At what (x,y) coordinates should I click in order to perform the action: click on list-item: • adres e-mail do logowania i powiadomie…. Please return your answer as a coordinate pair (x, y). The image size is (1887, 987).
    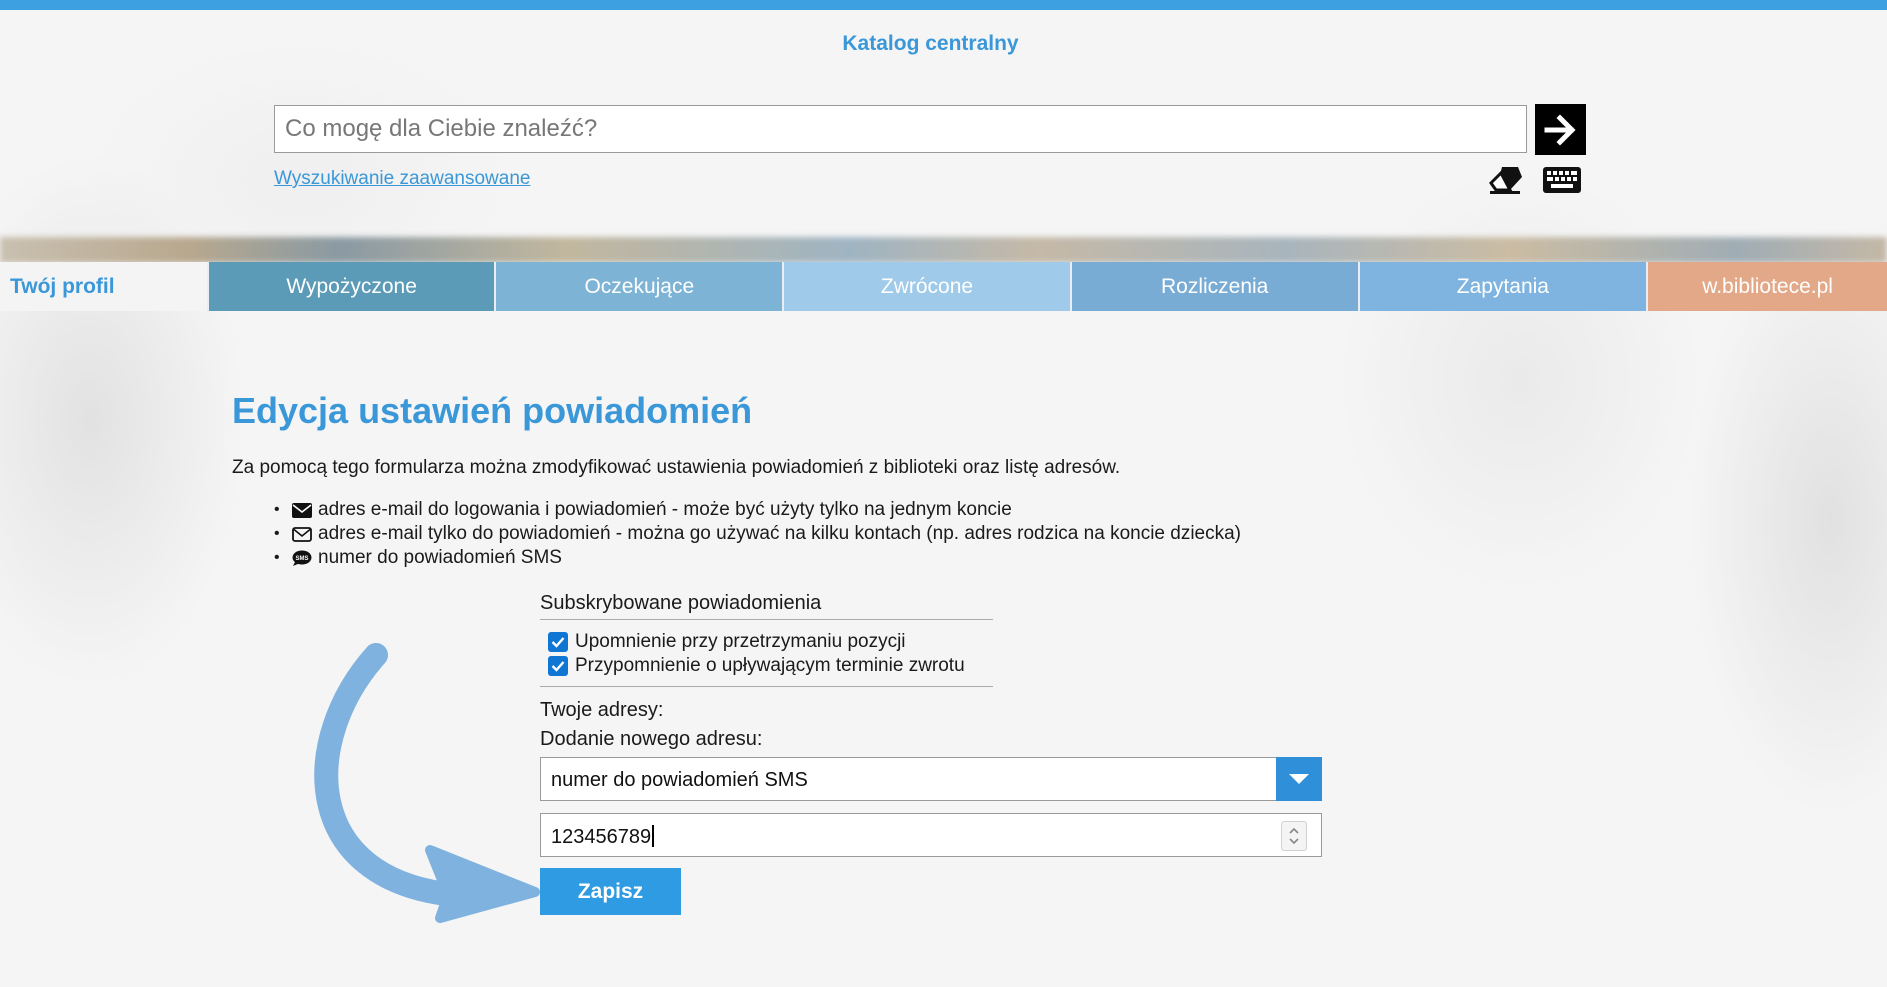
    Looking at the image, I should click on (643, 509).